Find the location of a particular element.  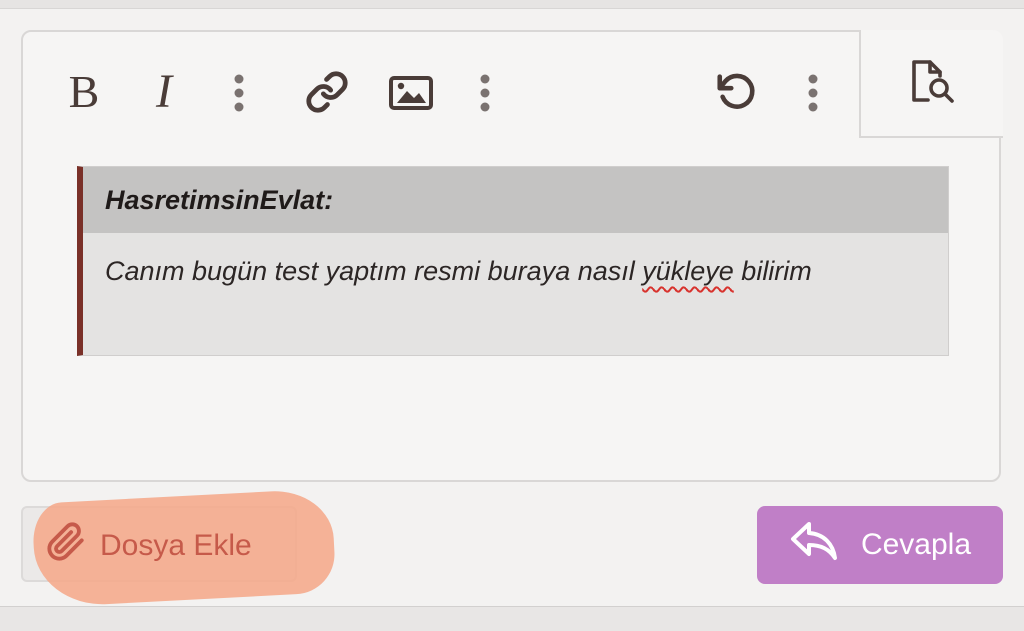

reply-button: Cevapla is located at coordinates (880, 545).